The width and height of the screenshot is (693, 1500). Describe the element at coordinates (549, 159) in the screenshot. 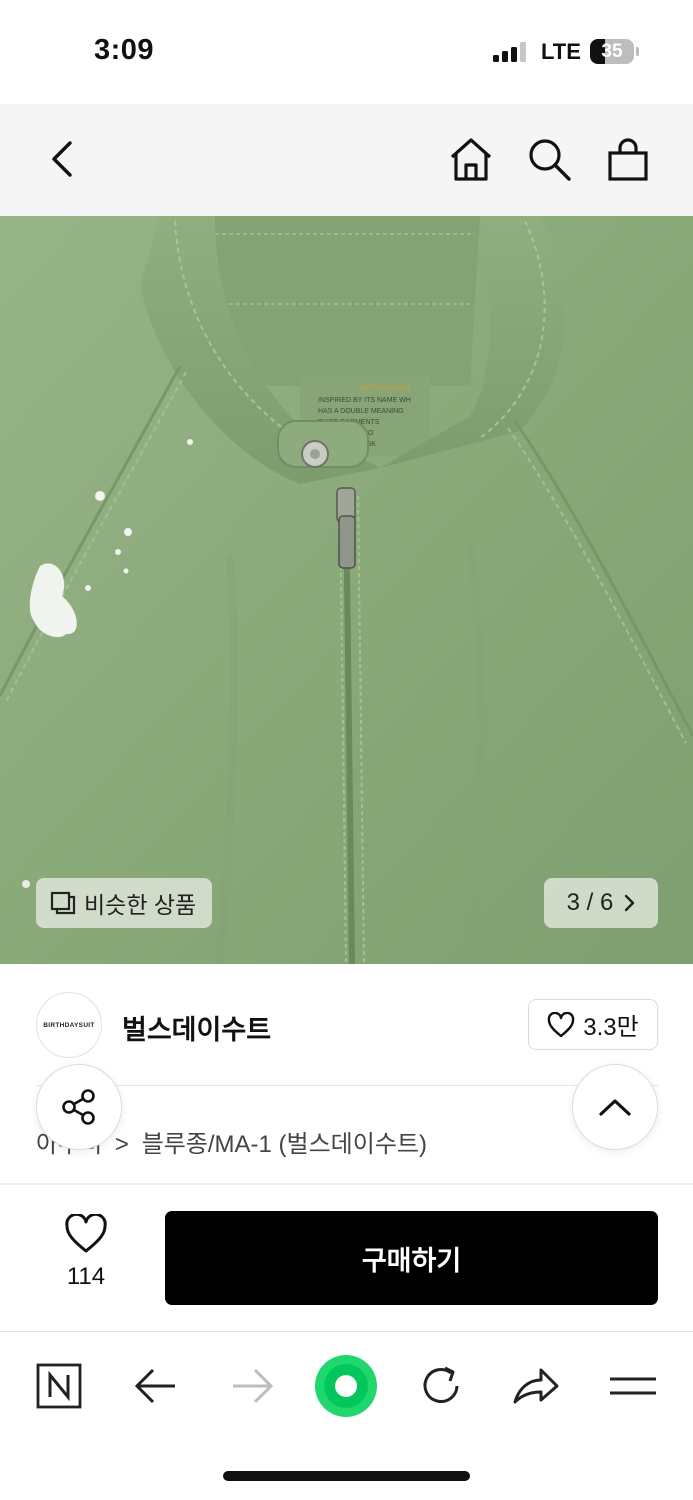

I see `search-icon` at that location.